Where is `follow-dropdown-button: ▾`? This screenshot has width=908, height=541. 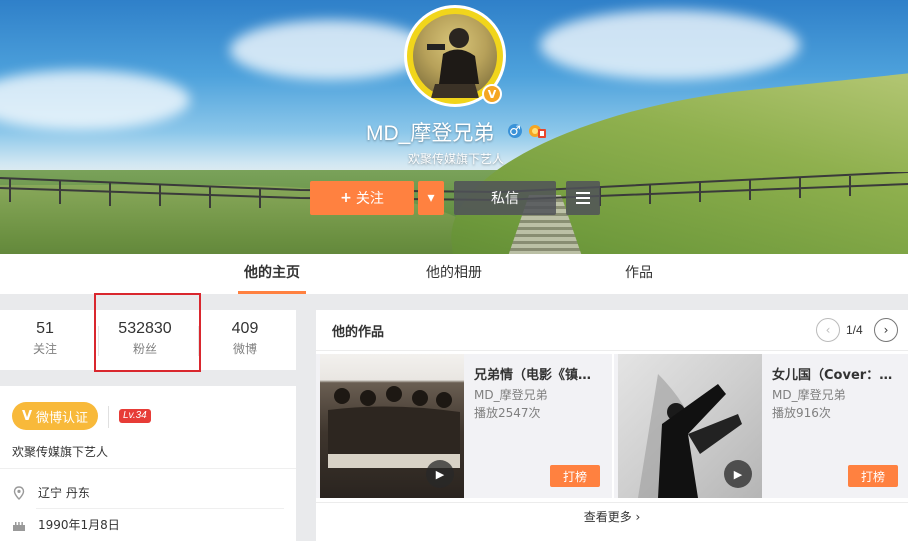 follow-dropdown-button: ▾ is located at coordinates (431, 198).